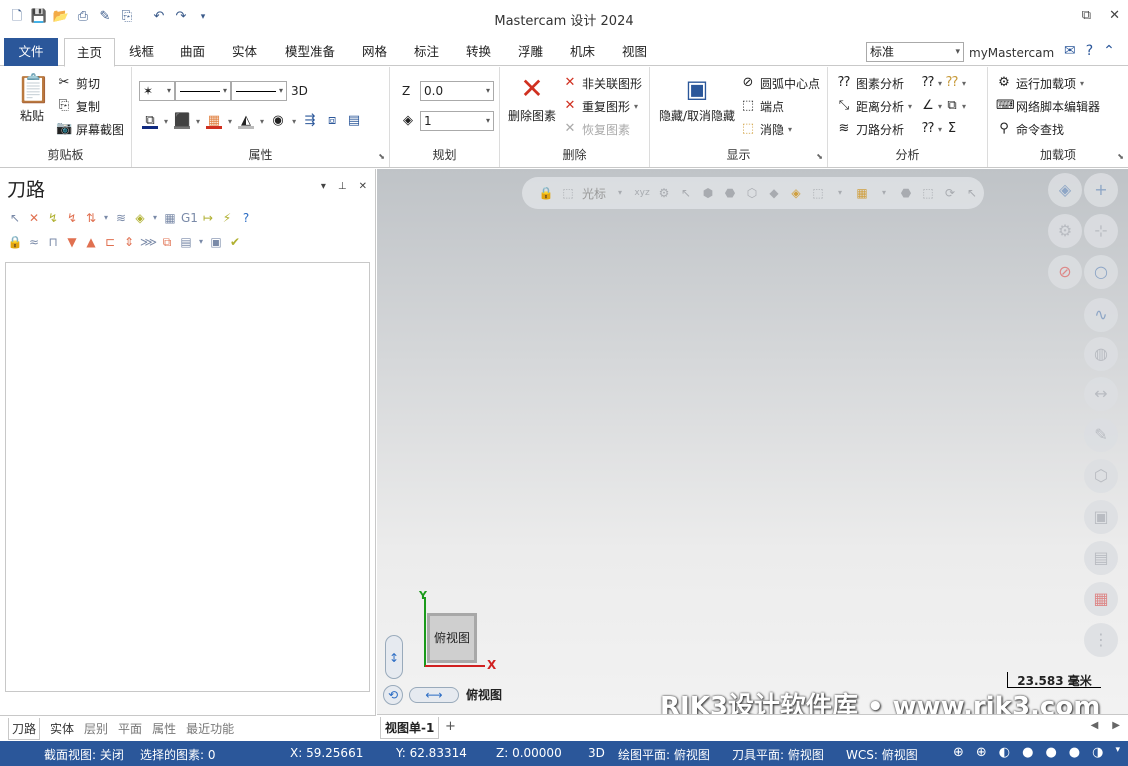 This screenshot has height=766, width=1128. What do you see at coordinates (796, 193) in the screenshot?
I see `select-vertex-icon: ◈` at bounding box center [796, 193].